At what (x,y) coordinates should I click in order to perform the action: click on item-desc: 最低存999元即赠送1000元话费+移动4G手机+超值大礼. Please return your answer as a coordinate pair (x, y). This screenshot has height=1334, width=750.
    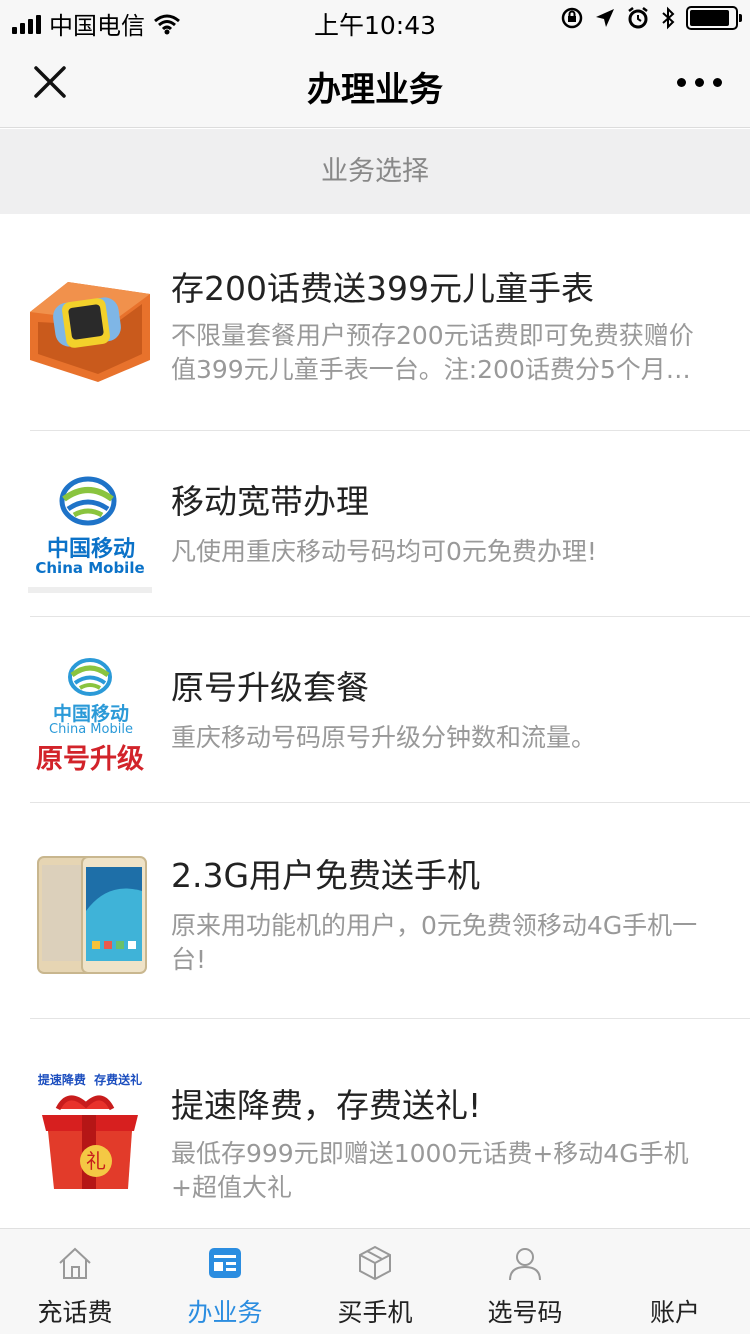
    Looking at the image, I should click on (430, 1170).